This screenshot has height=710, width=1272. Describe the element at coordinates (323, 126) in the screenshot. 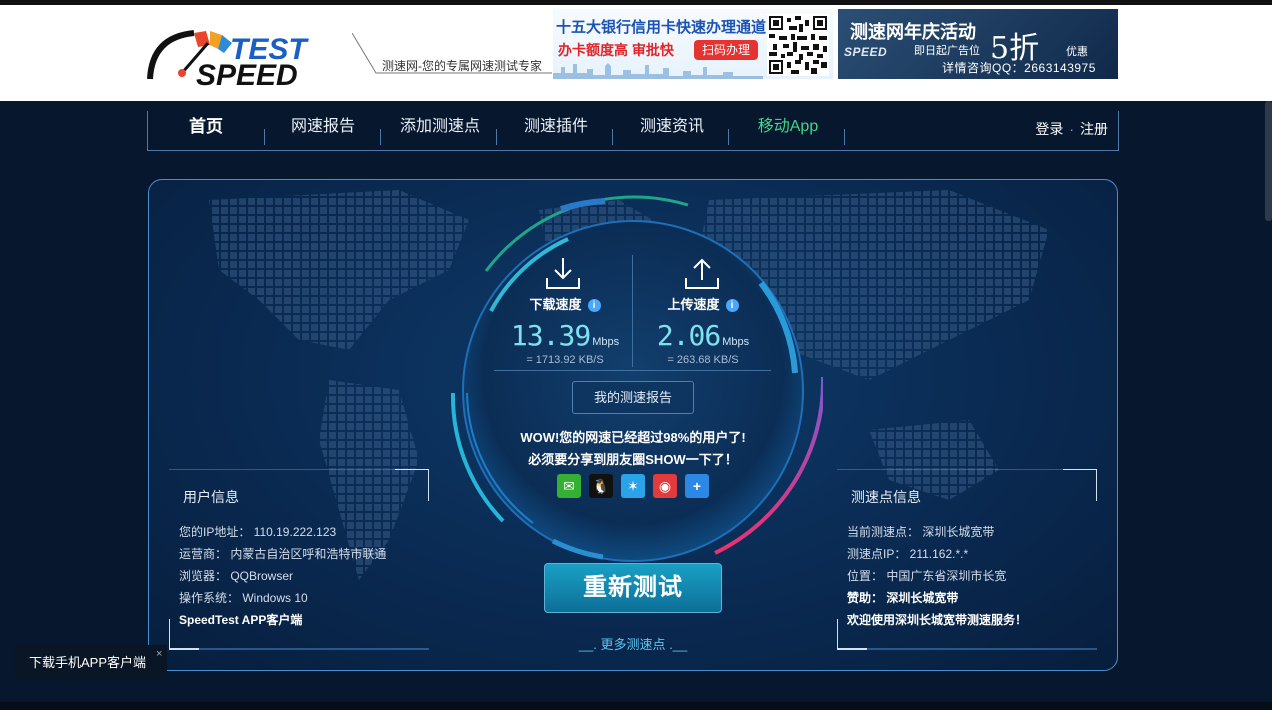

I see `nav-speed-report: 网速报告` at that location.